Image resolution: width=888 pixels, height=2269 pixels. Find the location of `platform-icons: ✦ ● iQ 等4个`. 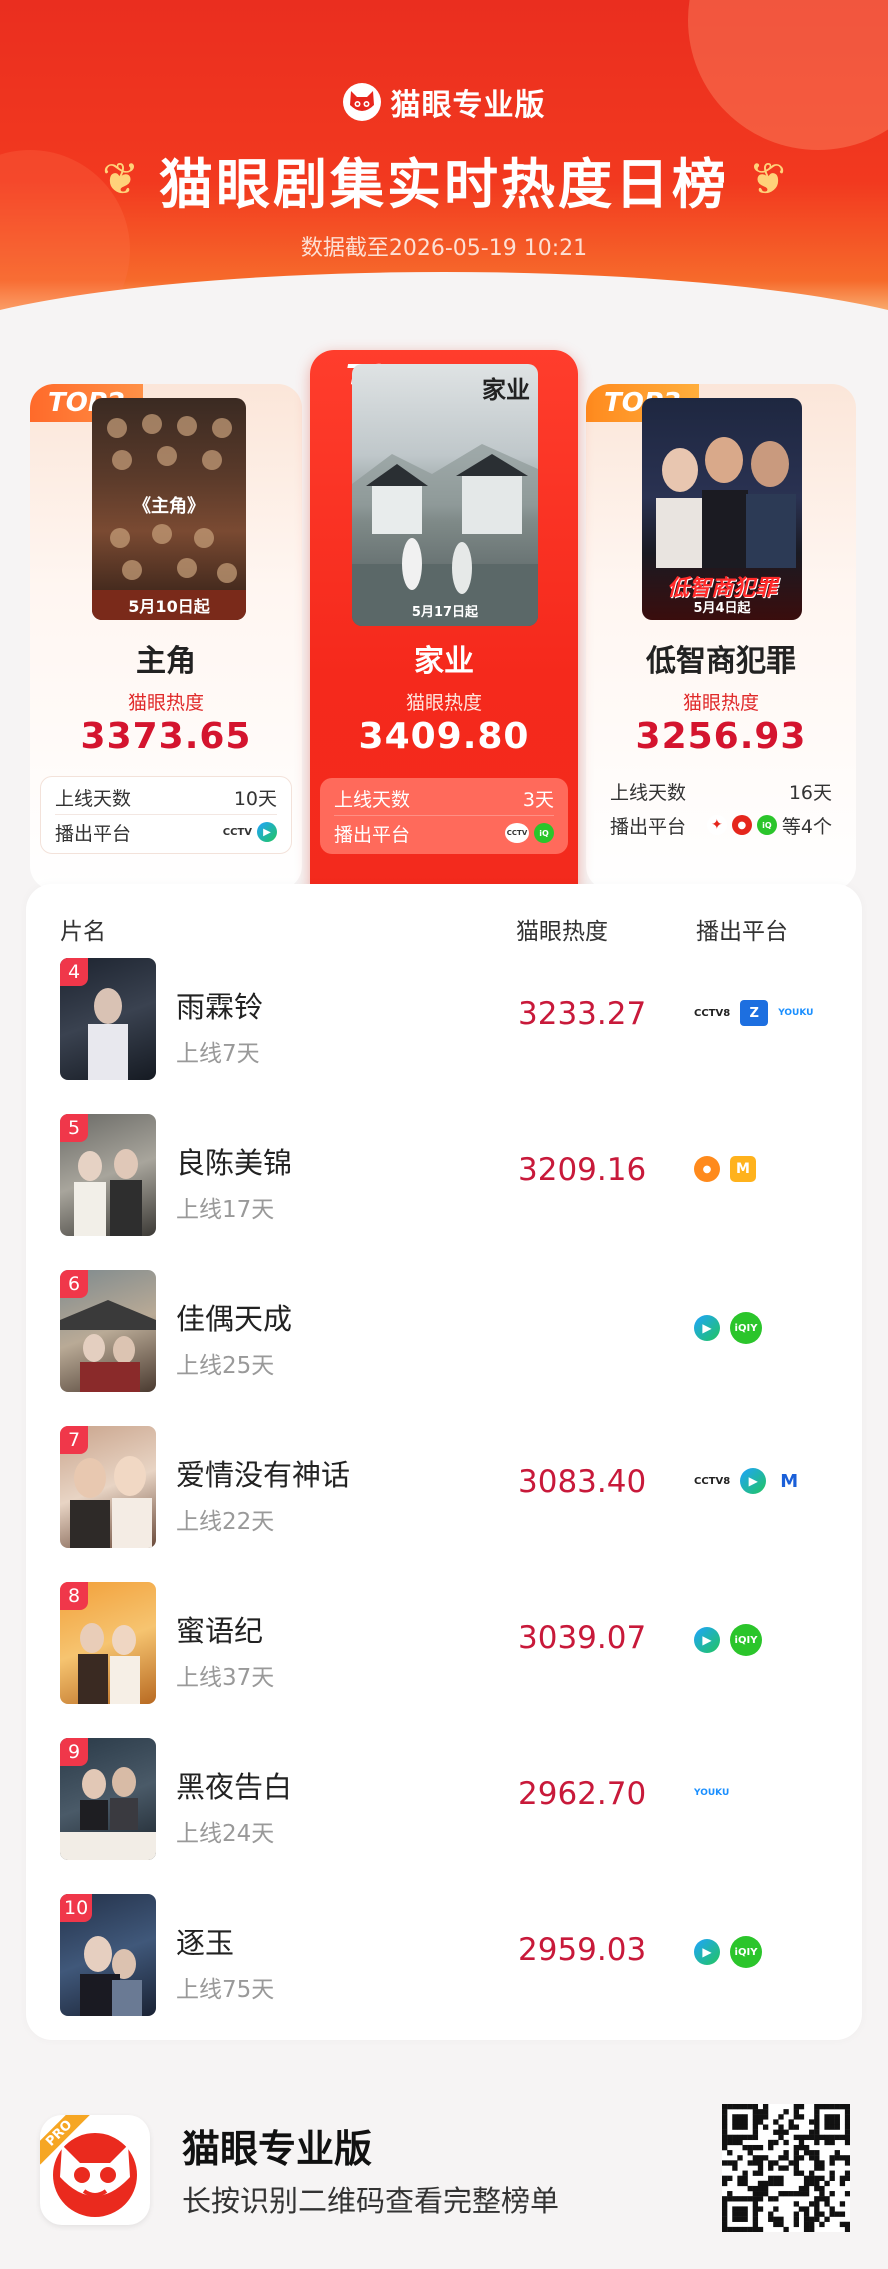

platform-icons: ✦ ● iQ 等4个 is located at coordinates (769, 825).